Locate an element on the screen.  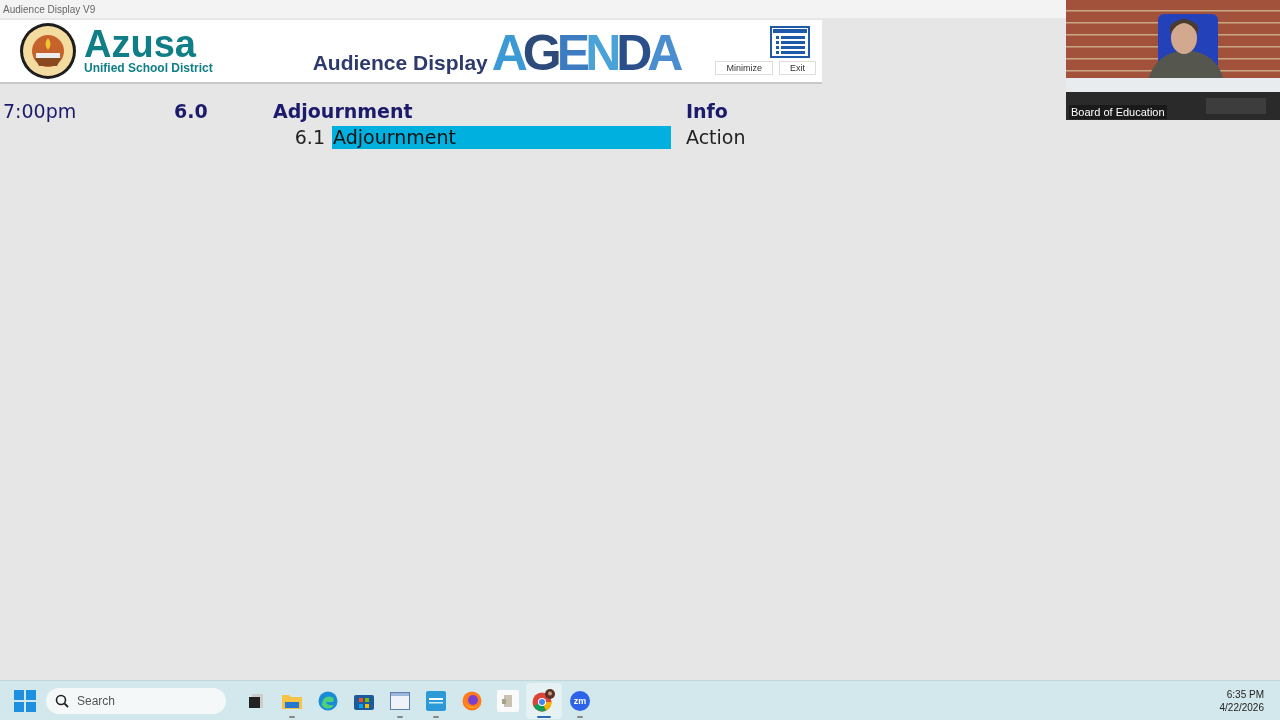
item-type: Info is located at coordinates (707, 111).